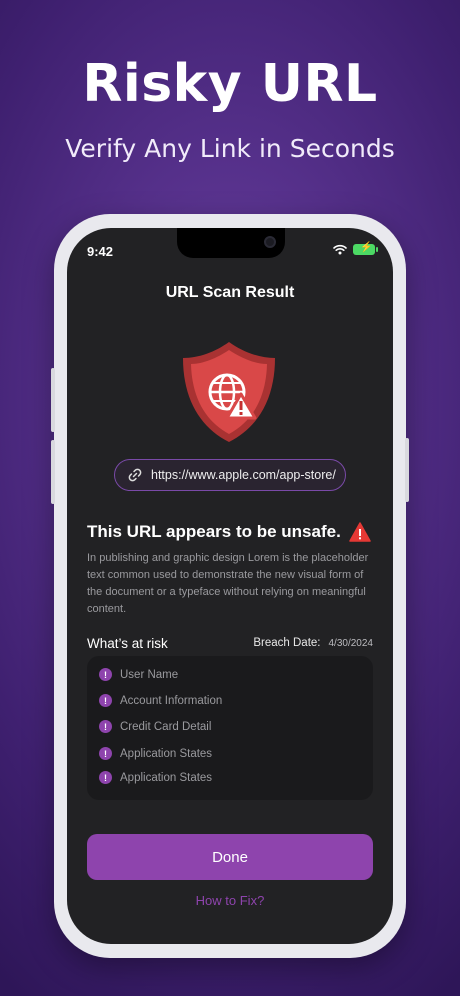 Image resolution: width=460 pixels, height=996 pixels. I want to click on breach-info: Breach Date: 4/30/2024, so click(313, 643).